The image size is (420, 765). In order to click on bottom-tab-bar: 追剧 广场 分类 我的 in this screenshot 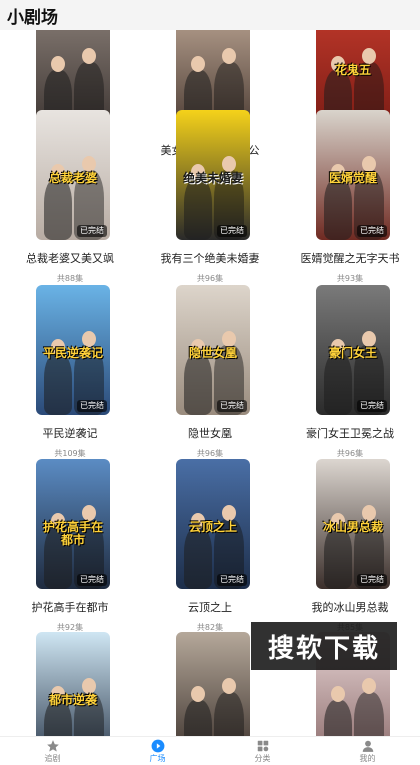, I will do `click(210, 750)`.